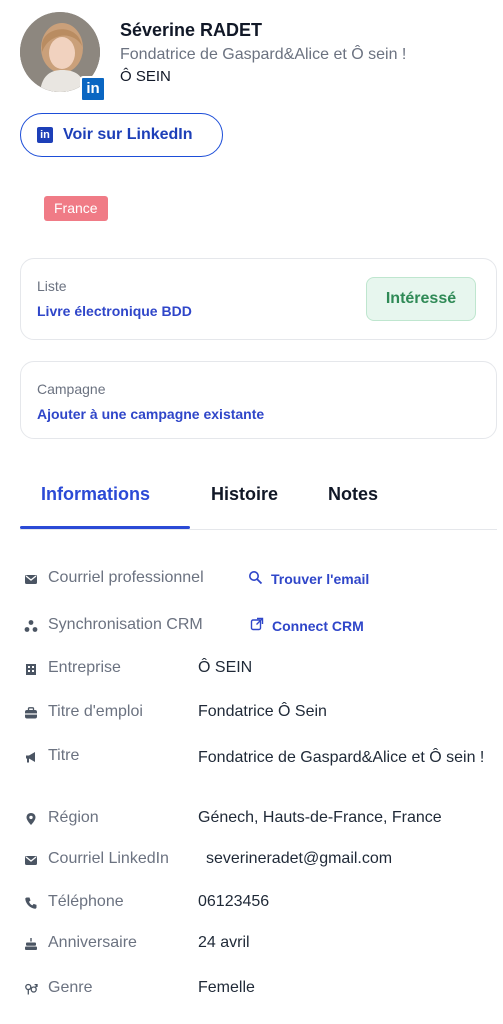  Describe the element at coordinates (63, 57) in the screenshot. I see `avatar: in` at that location.